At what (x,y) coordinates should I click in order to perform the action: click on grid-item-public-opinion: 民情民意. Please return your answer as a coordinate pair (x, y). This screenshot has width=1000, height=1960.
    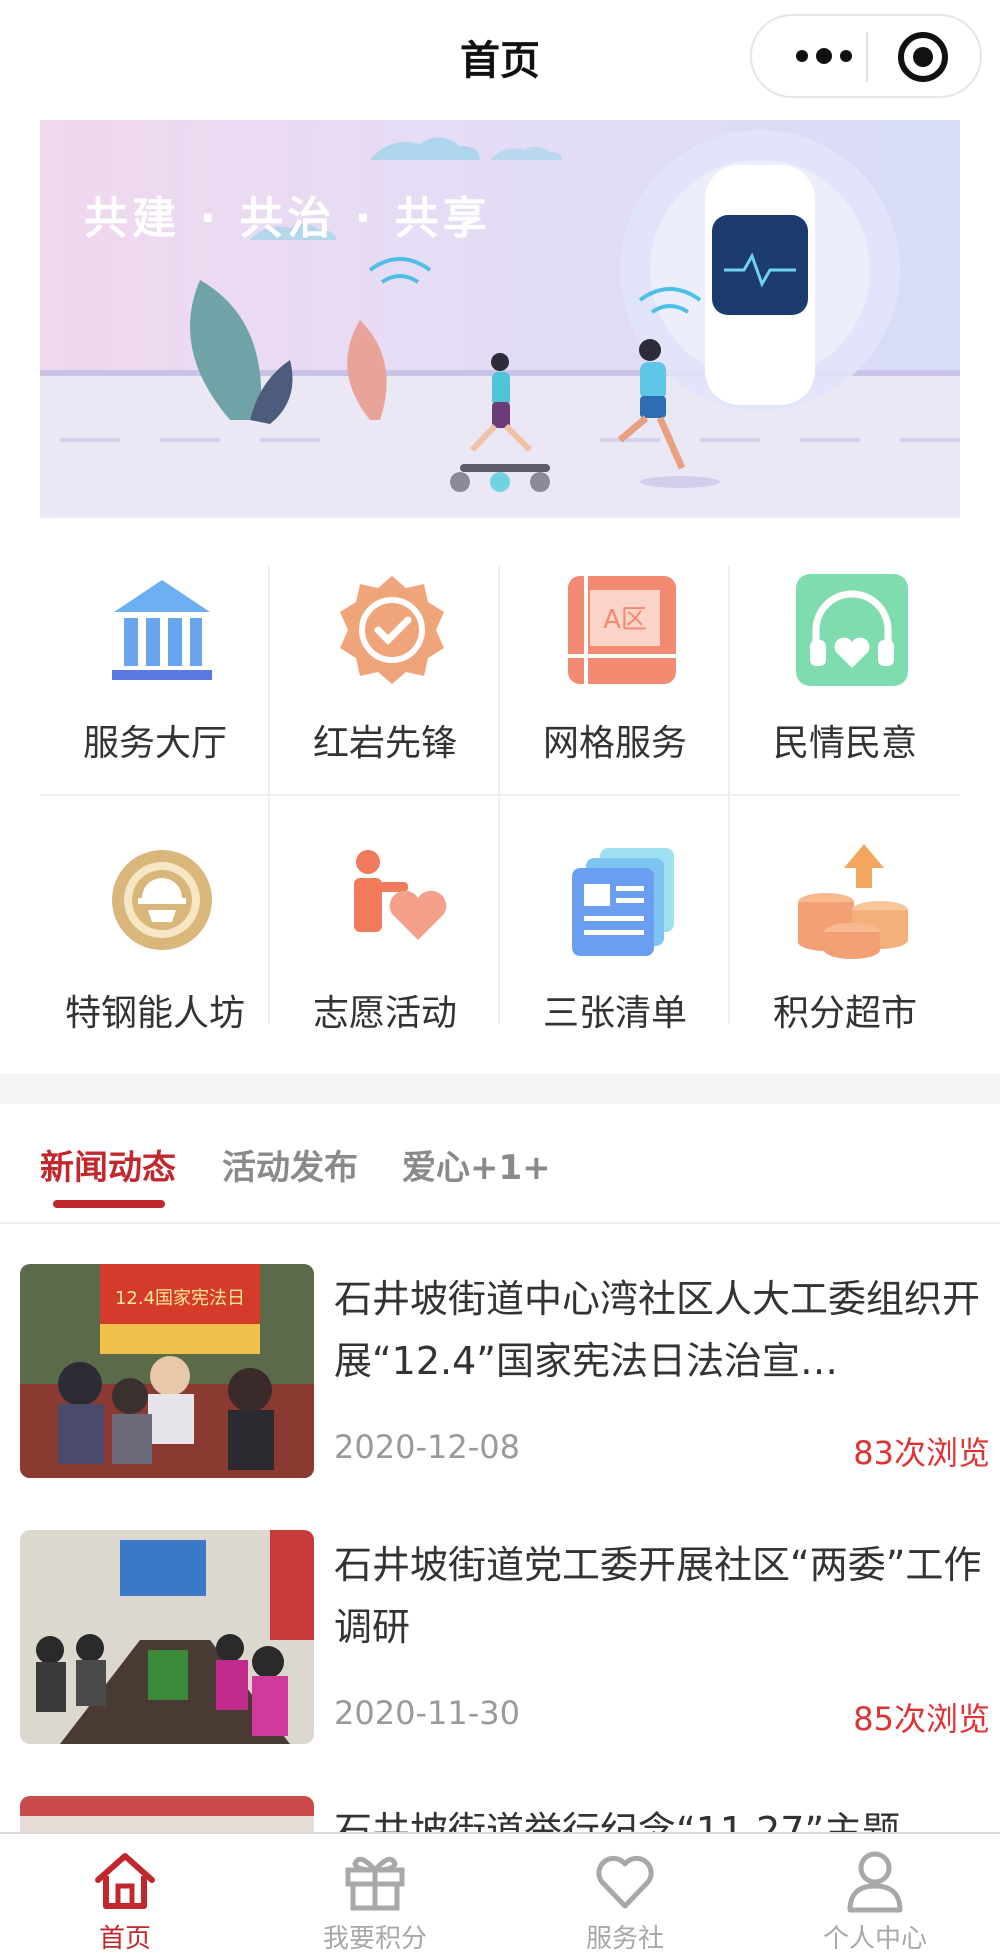
    Looking at the image, I should click on (845, 681).